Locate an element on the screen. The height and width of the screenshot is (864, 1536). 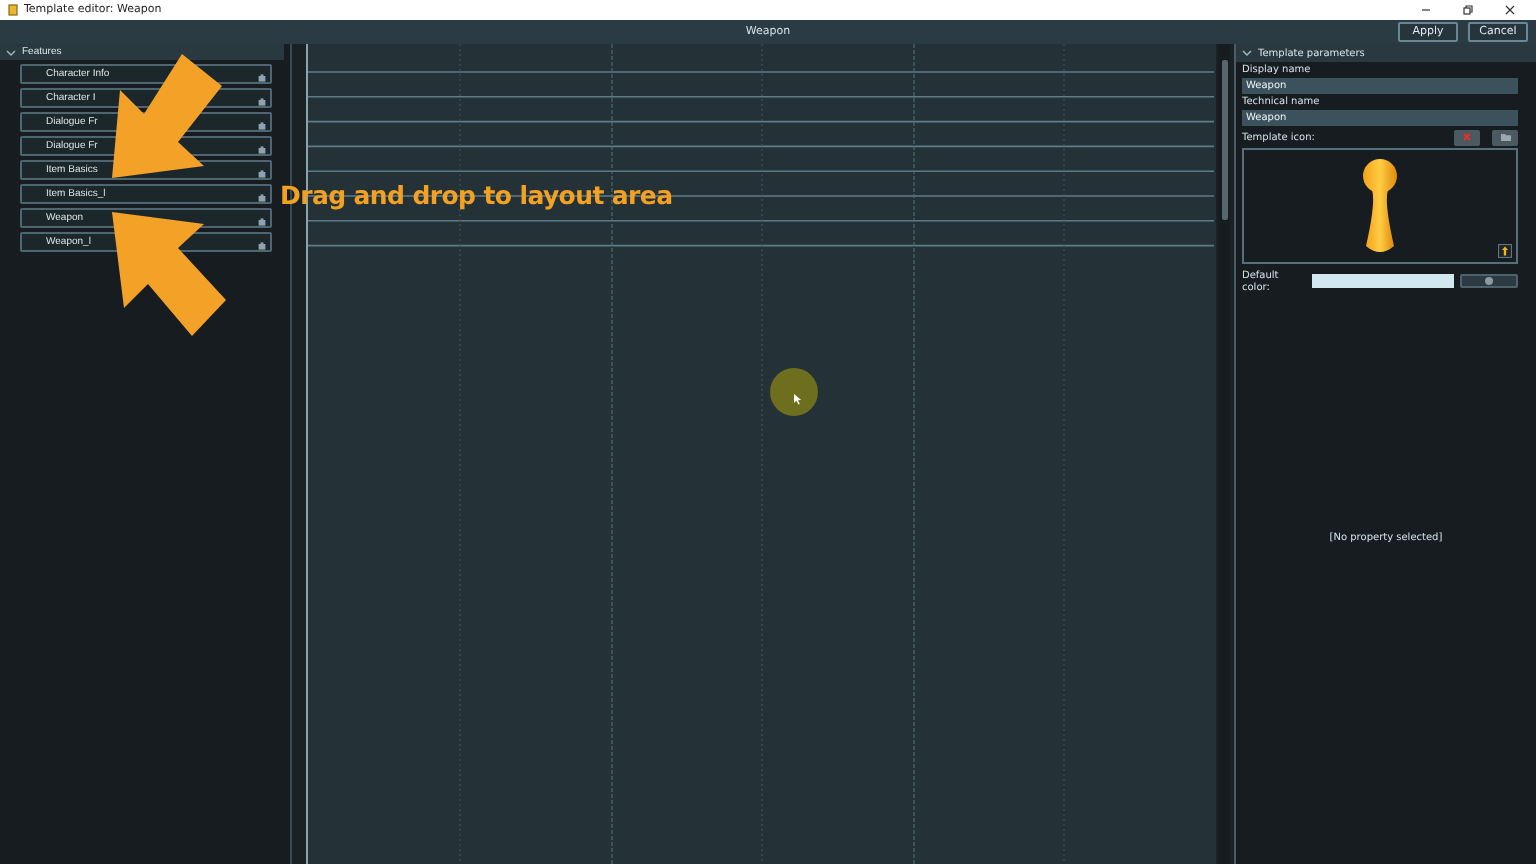
minimize-icon is located at coordinates (1426, 10).